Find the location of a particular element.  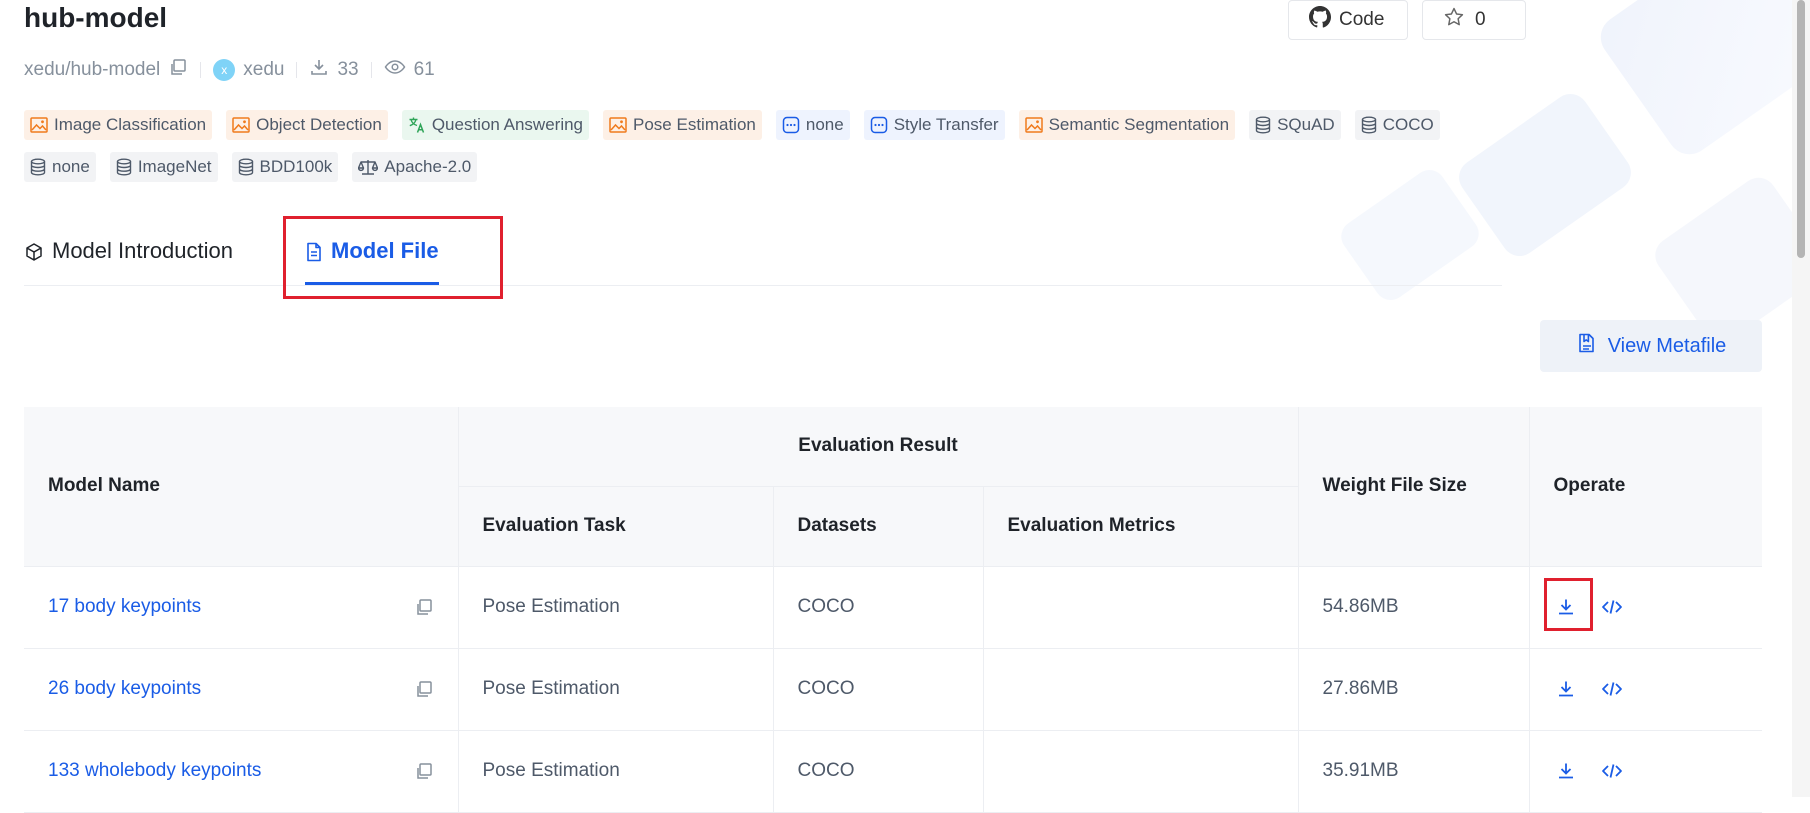

view-count: 61 is located at coordinates (424, 69).